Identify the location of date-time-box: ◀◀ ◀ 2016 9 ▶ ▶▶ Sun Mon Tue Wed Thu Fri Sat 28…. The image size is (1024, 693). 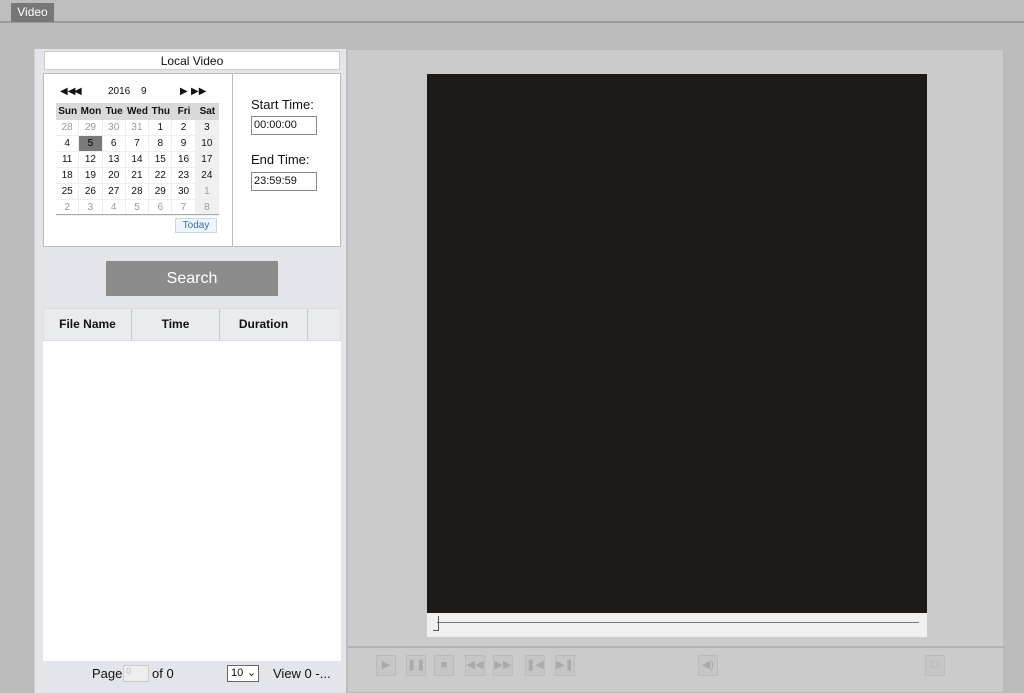
(192, 160).